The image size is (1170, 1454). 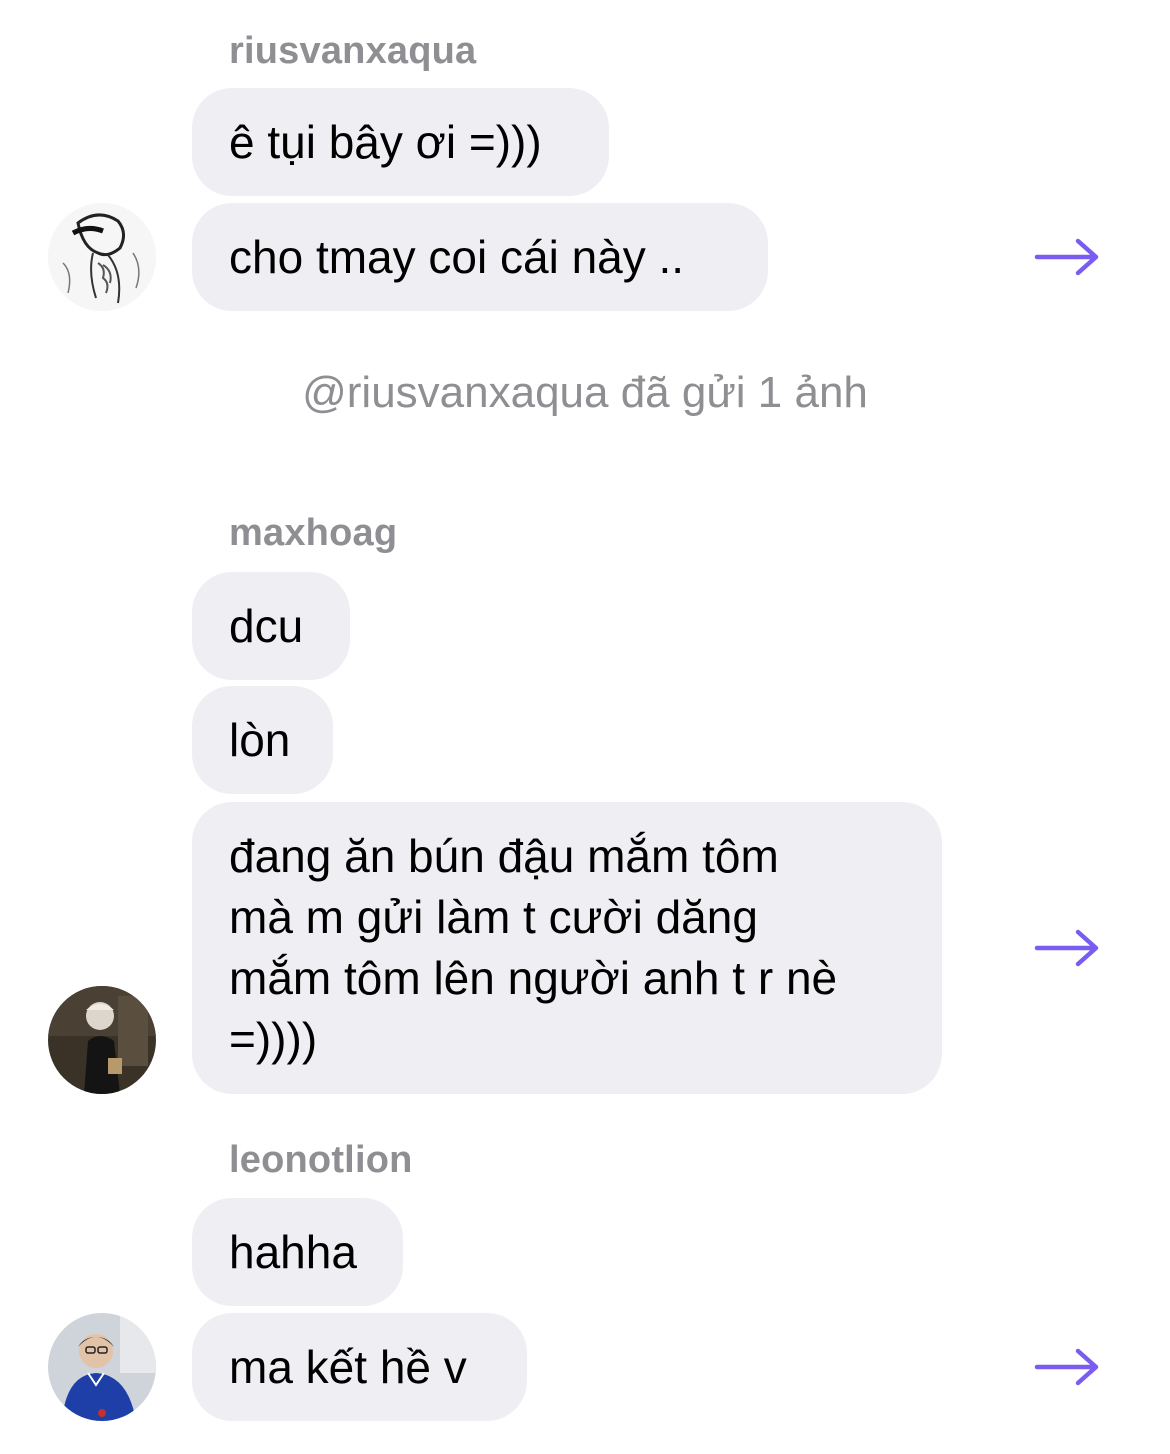 What do you see at coordinates (297, 1252) in the screenshot?
I see `message-bubble: hahha` at bounding box center [297, 1252].